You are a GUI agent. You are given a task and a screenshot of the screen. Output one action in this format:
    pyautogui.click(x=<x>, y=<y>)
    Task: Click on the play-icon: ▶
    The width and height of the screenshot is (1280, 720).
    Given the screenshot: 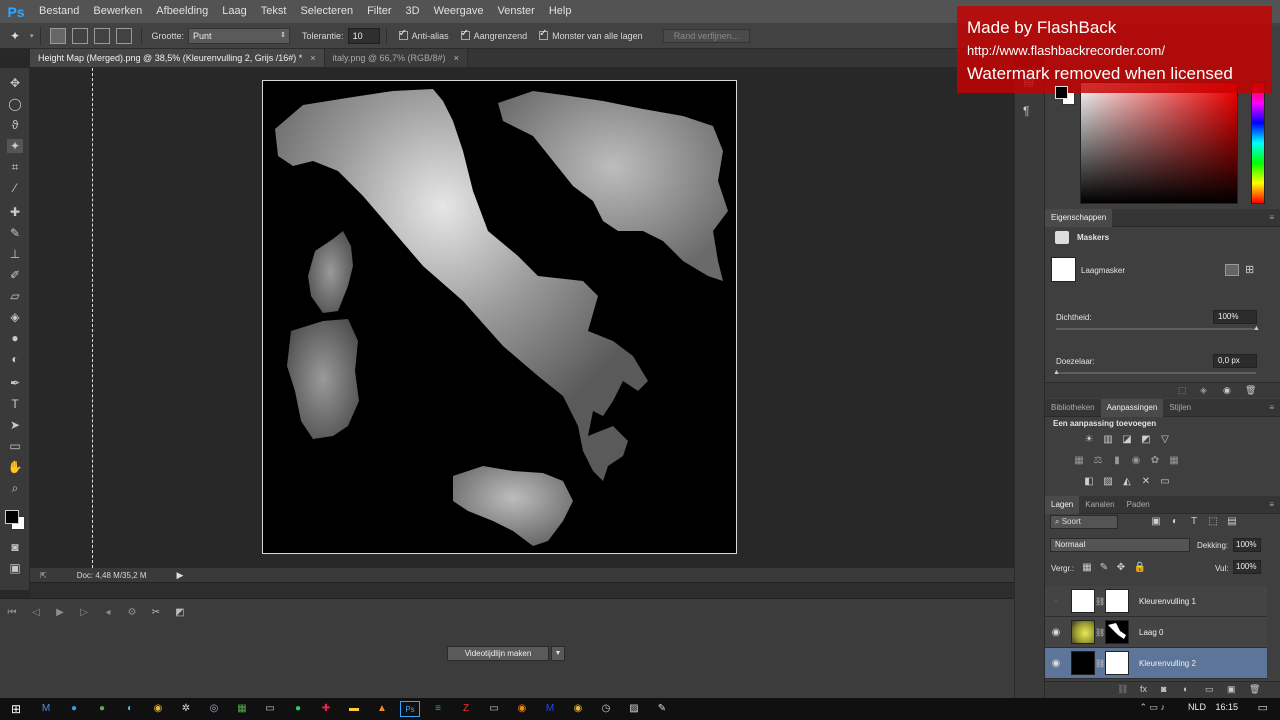 What is the action you would take?
    pyautogui.click(x=60, y=612)
    